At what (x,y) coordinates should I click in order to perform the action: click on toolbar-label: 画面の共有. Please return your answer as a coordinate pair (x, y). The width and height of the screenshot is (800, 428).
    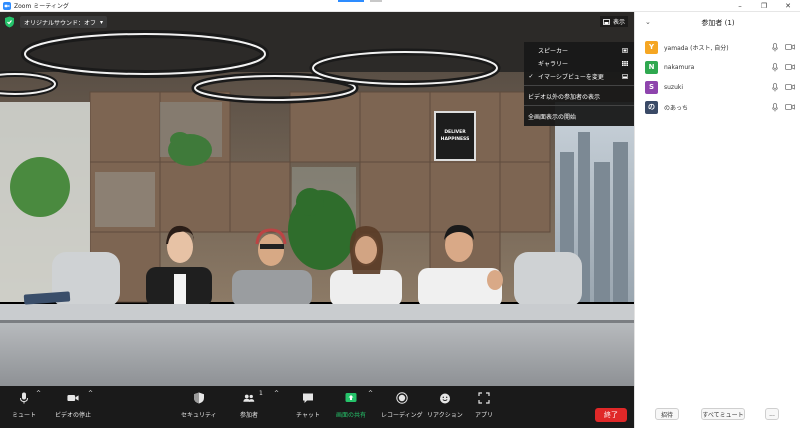
    Looking at the image, I should click on (351, 415).